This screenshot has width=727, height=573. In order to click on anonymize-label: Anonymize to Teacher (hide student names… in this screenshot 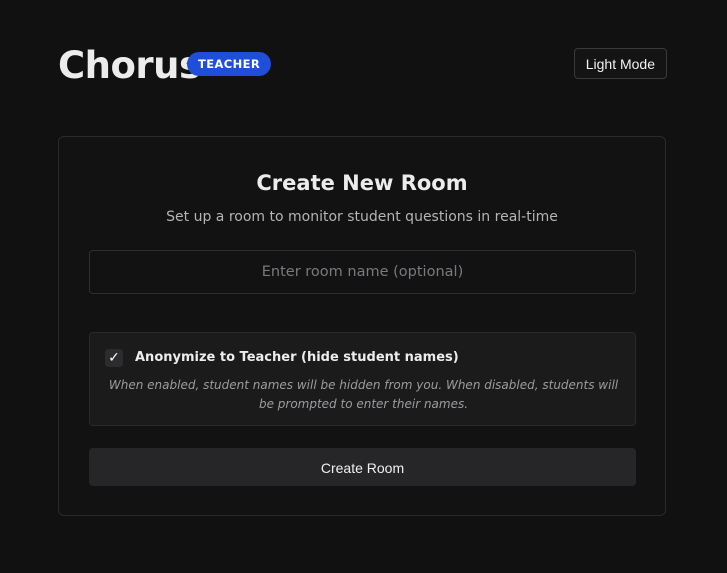, I will do `click(297, 357)`.